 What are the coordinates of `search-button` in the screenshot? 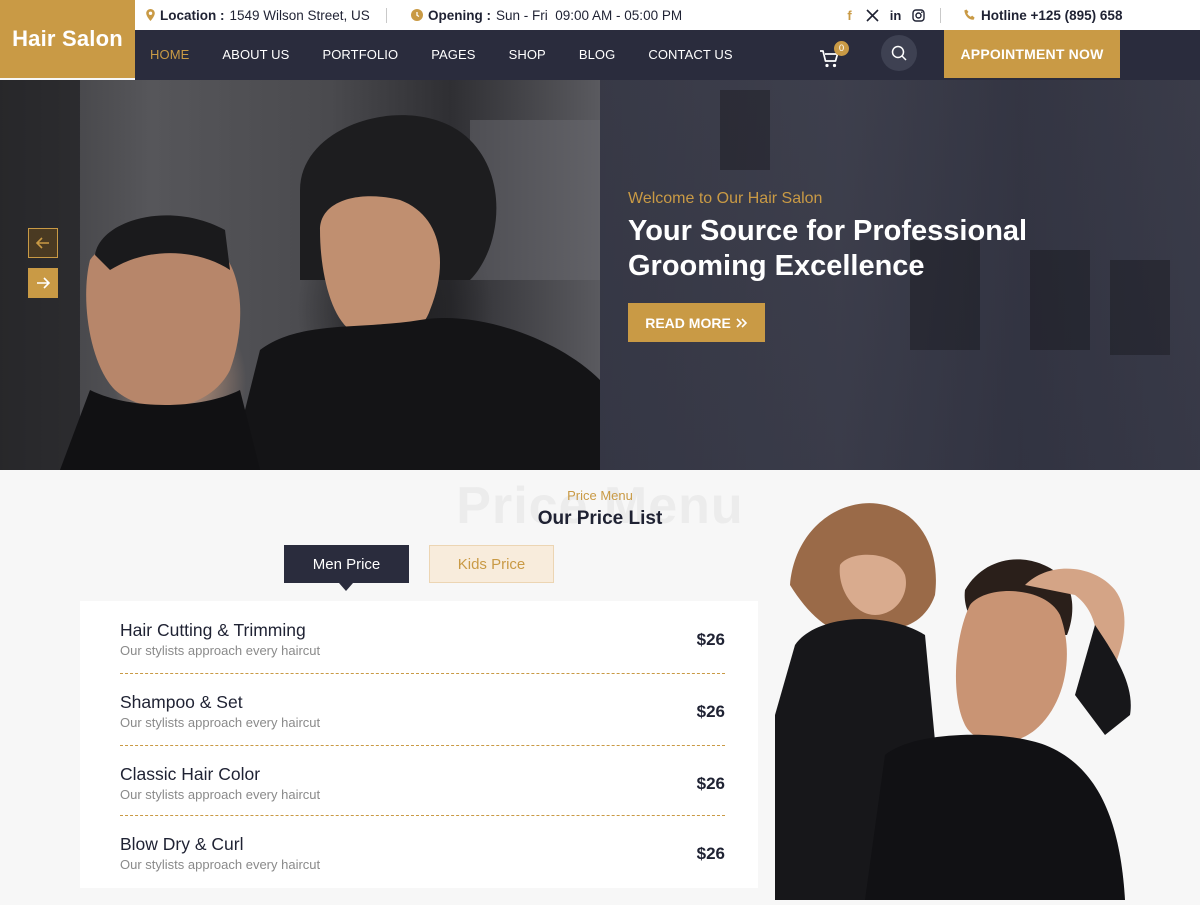 It's located at (899, 53).